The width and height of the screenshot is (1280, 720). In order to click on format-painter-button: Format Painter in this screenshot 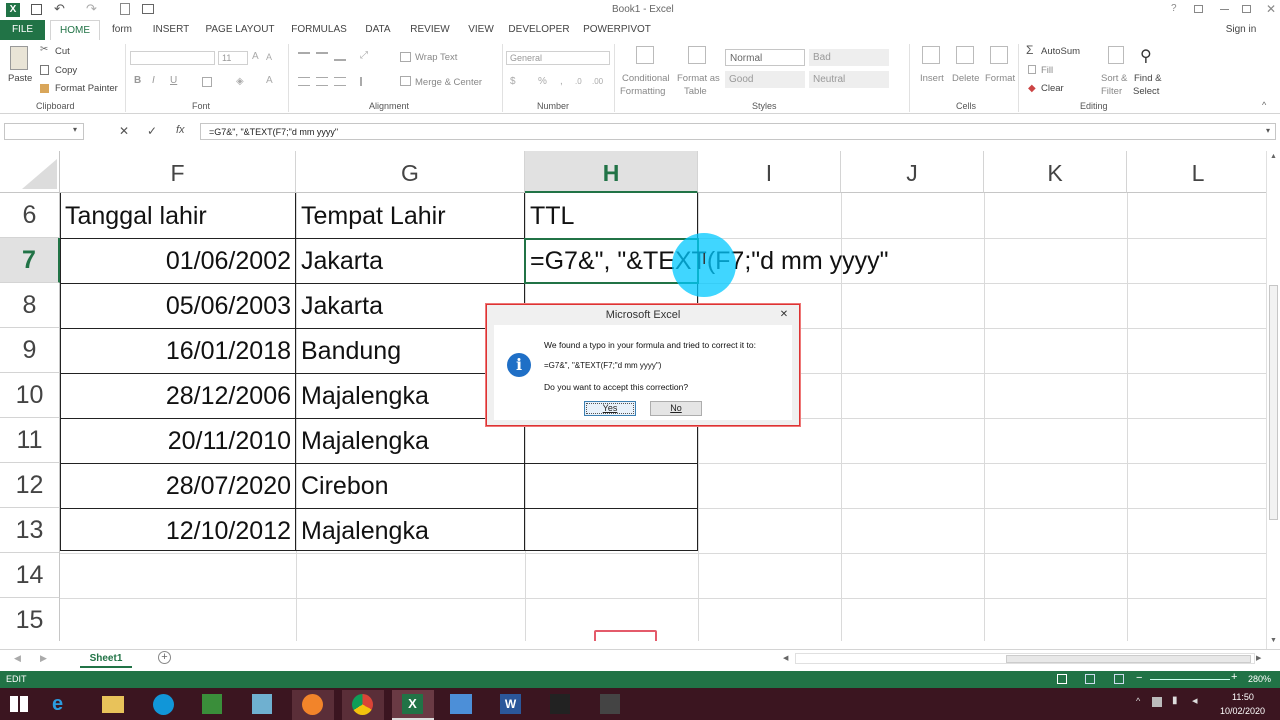, I will do `click(86, 88)`.